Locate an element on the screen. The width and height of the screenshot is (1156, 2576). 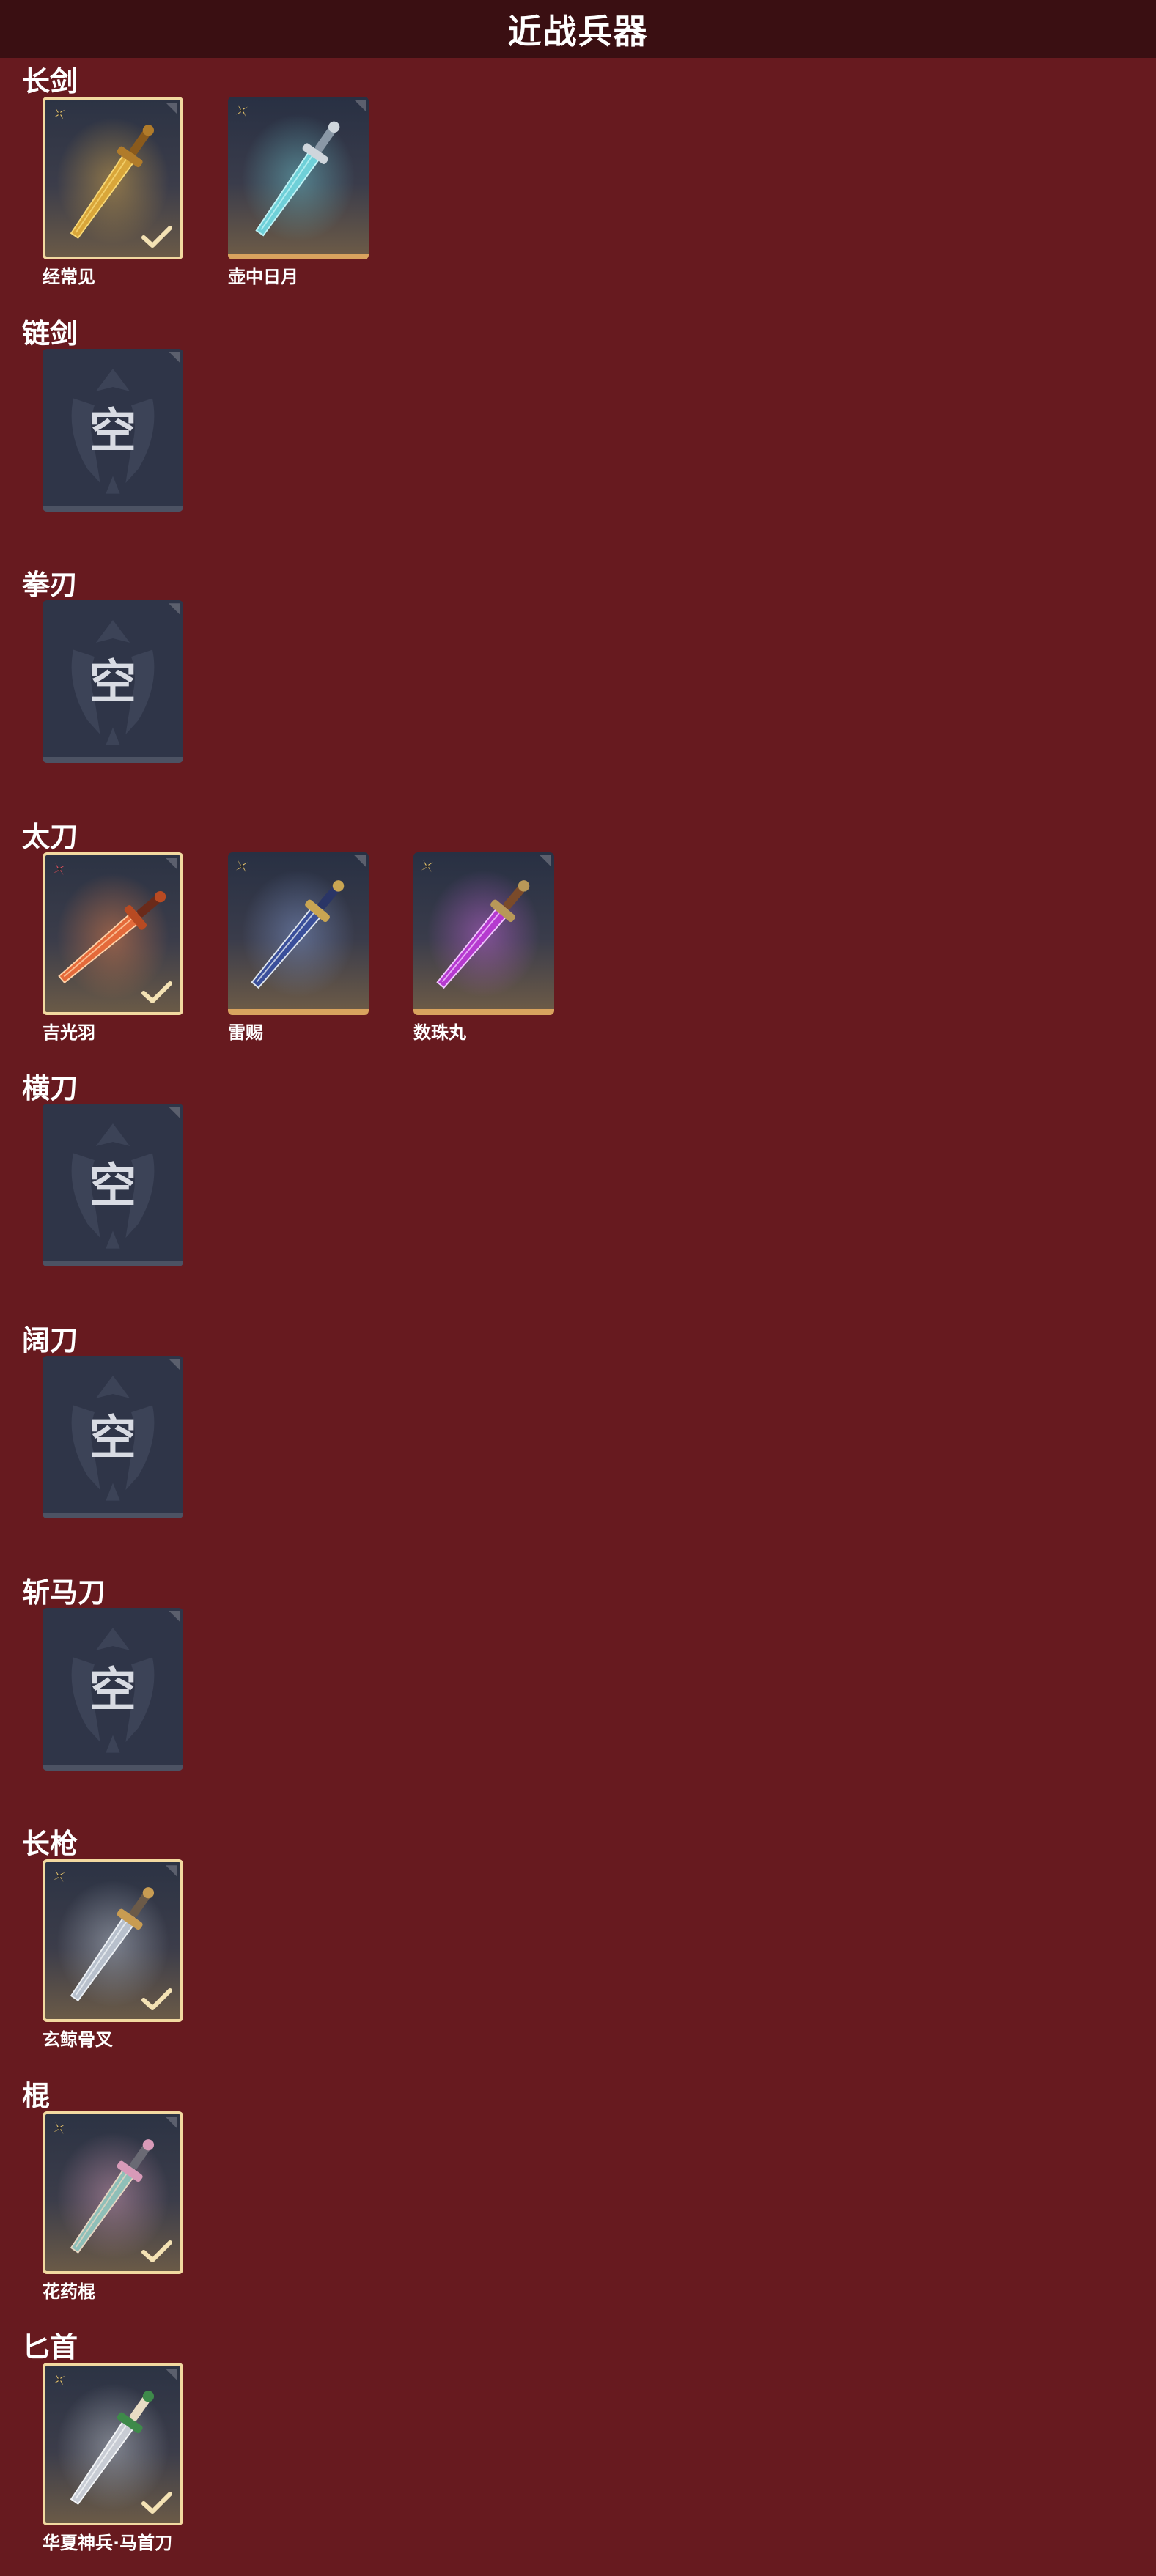
page-header: 近战兵器 is located at coordinates (578, 29).